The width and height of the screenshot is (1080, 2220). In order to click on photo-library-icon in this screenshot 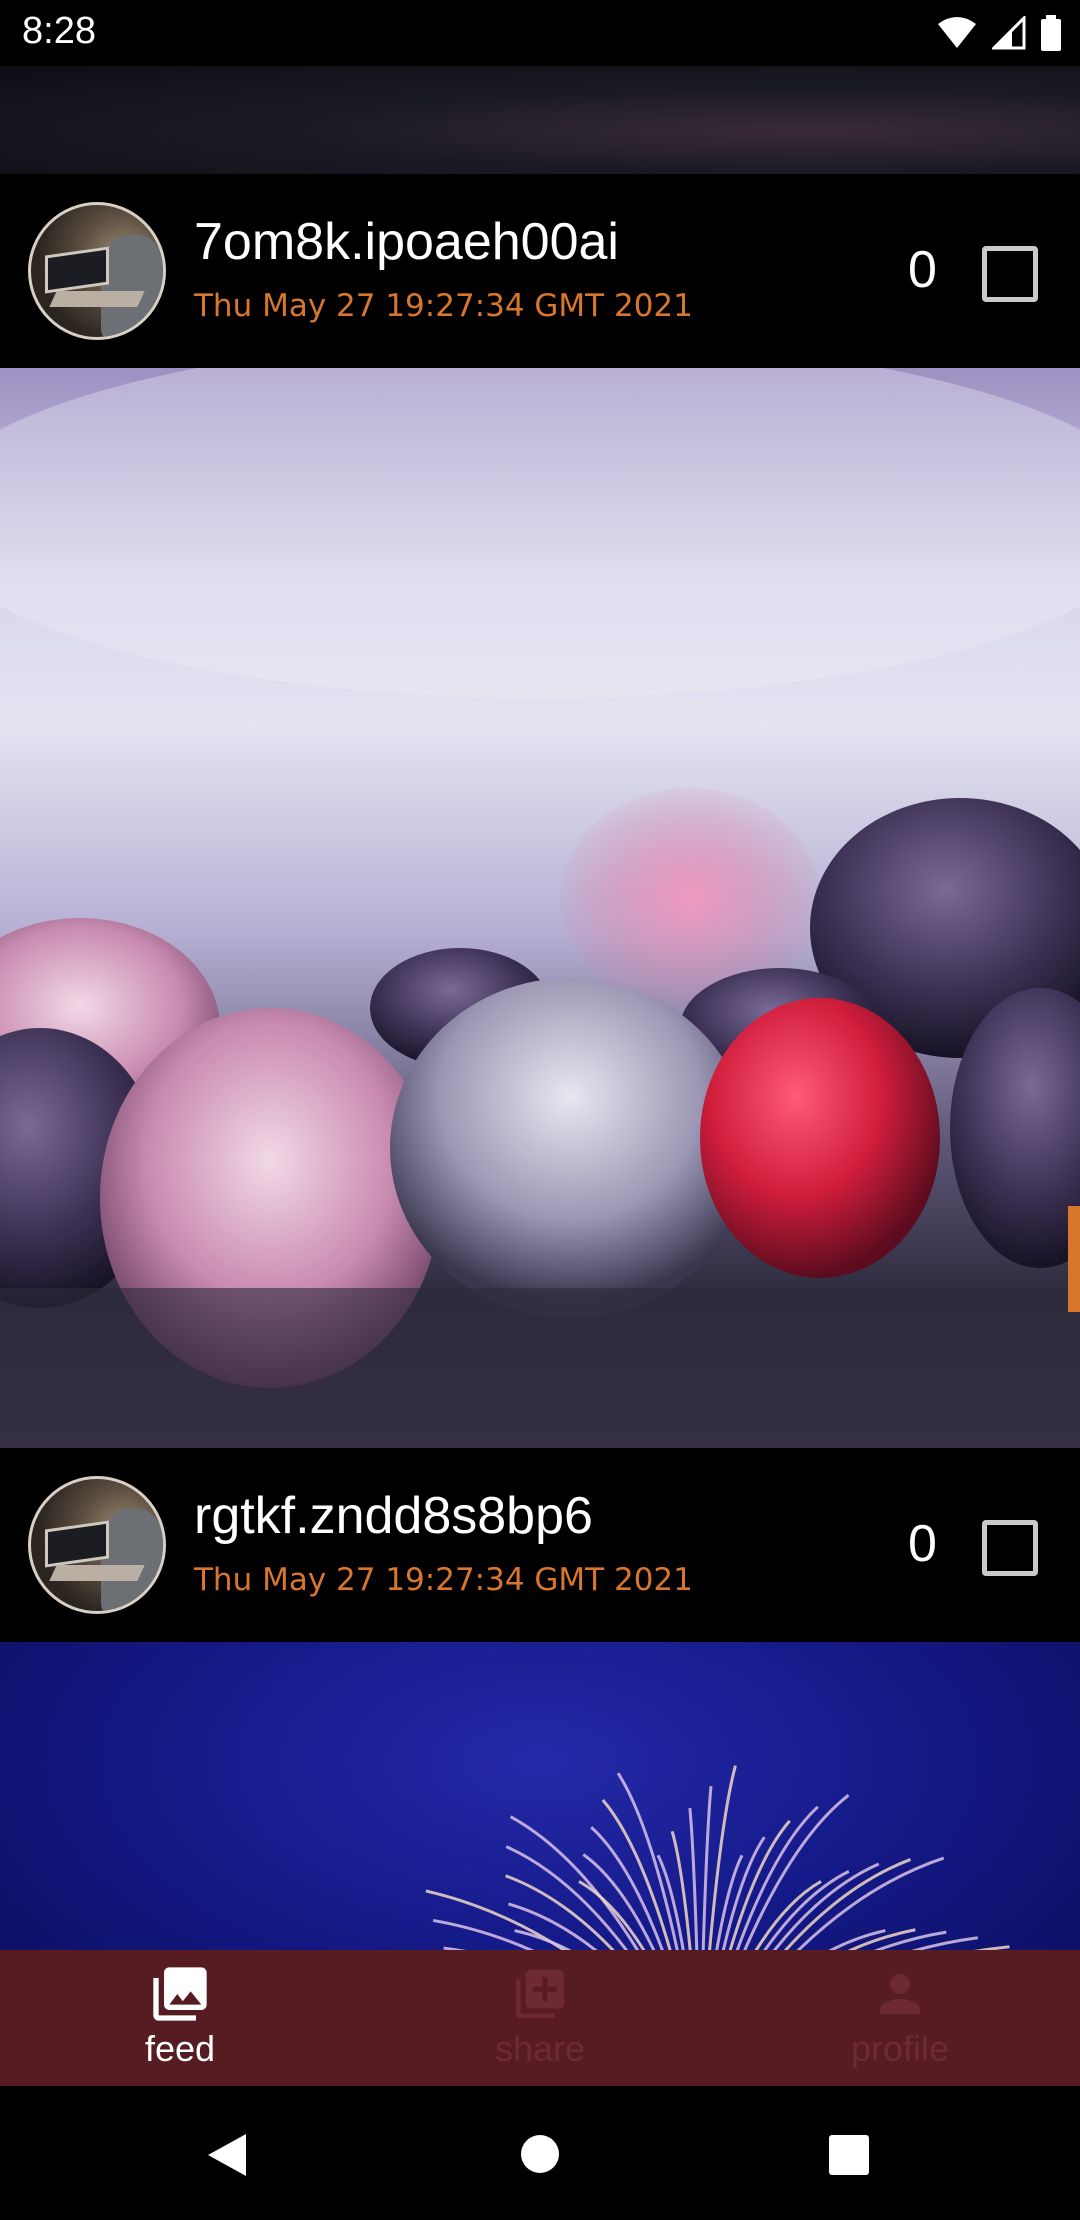, I will do `click(180, 1994)`.